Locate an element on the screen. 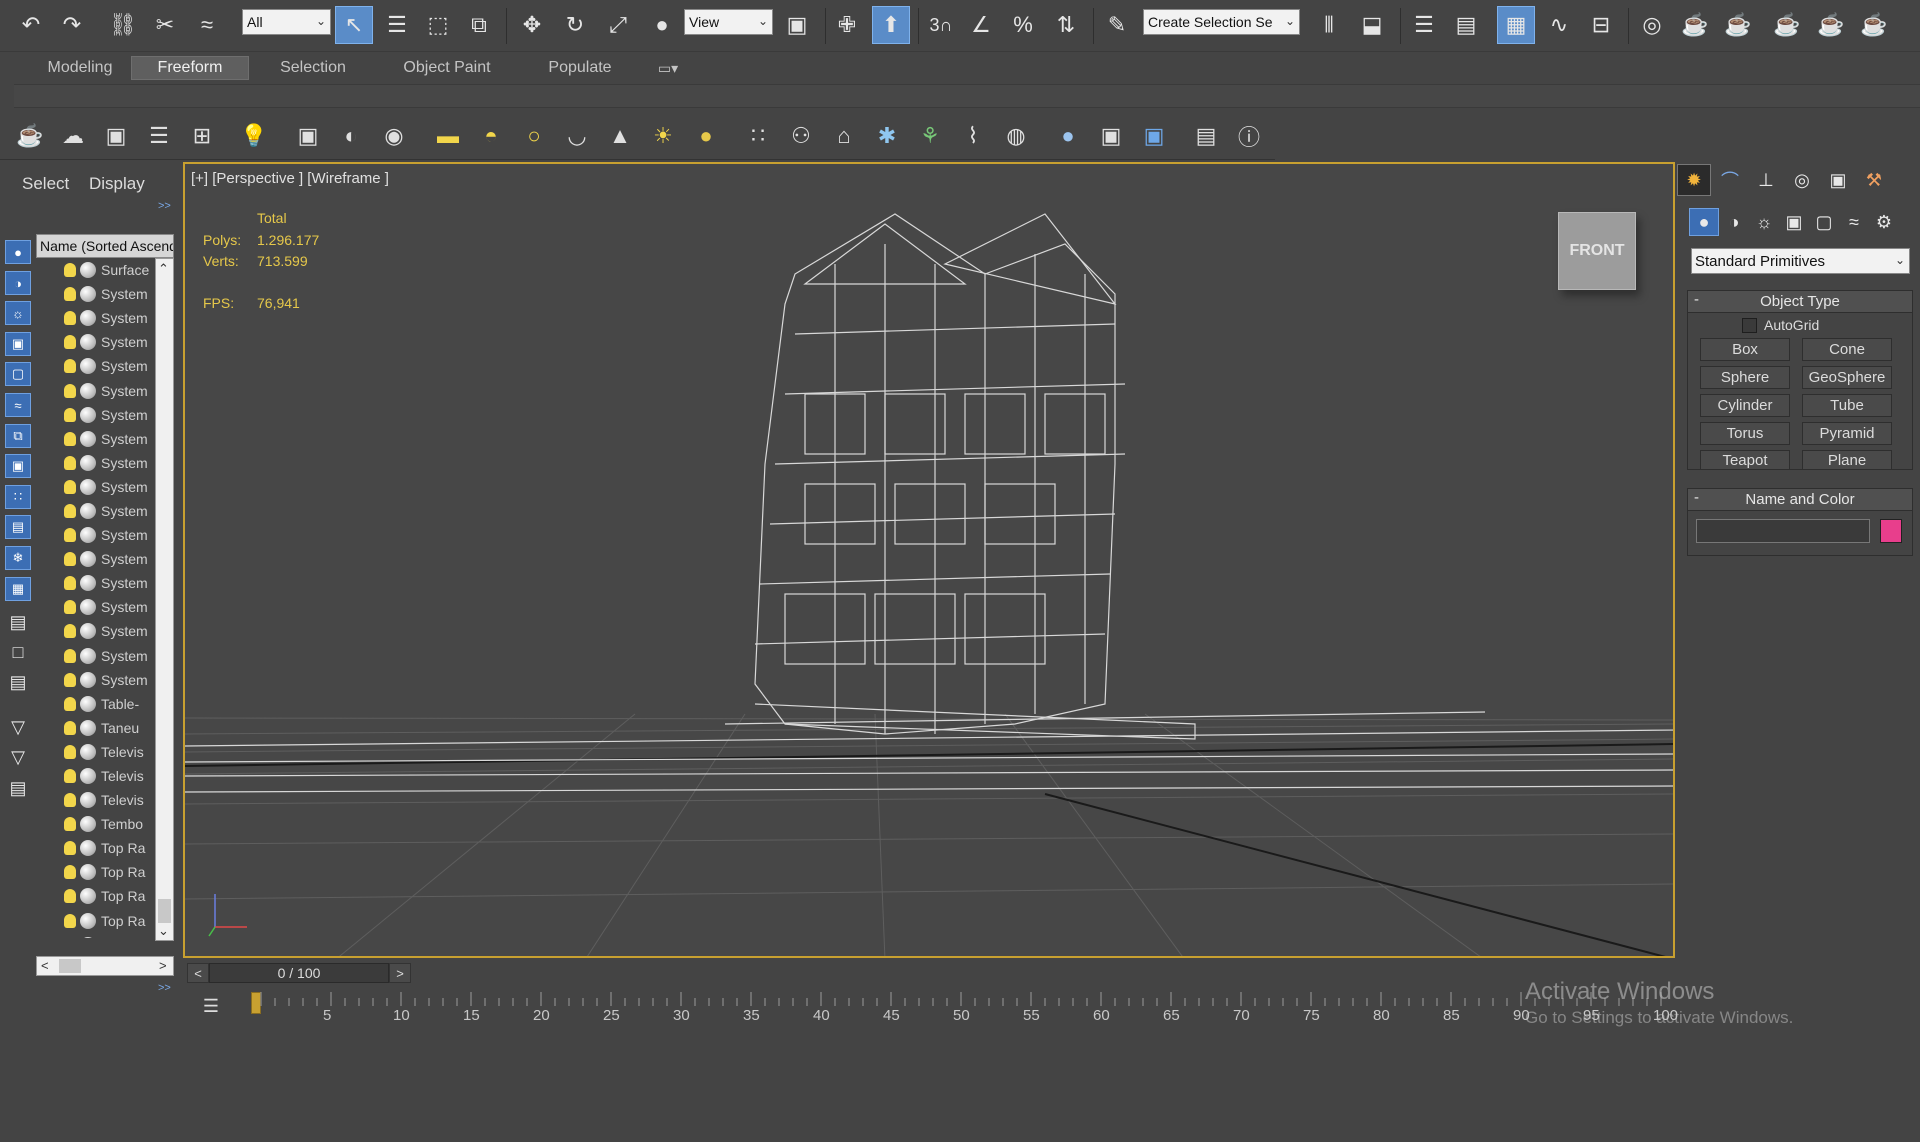 This screenshot has height=1142, width=1920. rotate-icon: ↻ is located at coordinates (575, 25).